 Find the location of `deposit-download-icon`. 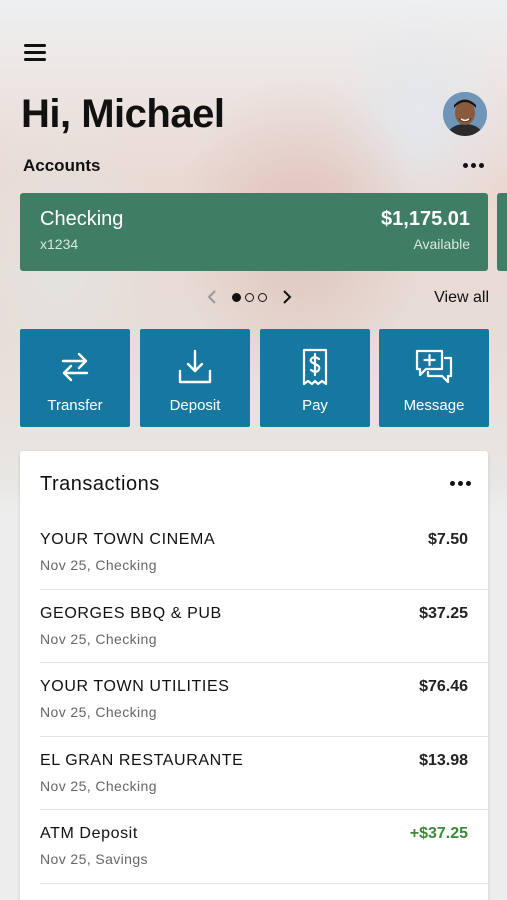

deposit-download-icon is located at coordinates (195, 367).